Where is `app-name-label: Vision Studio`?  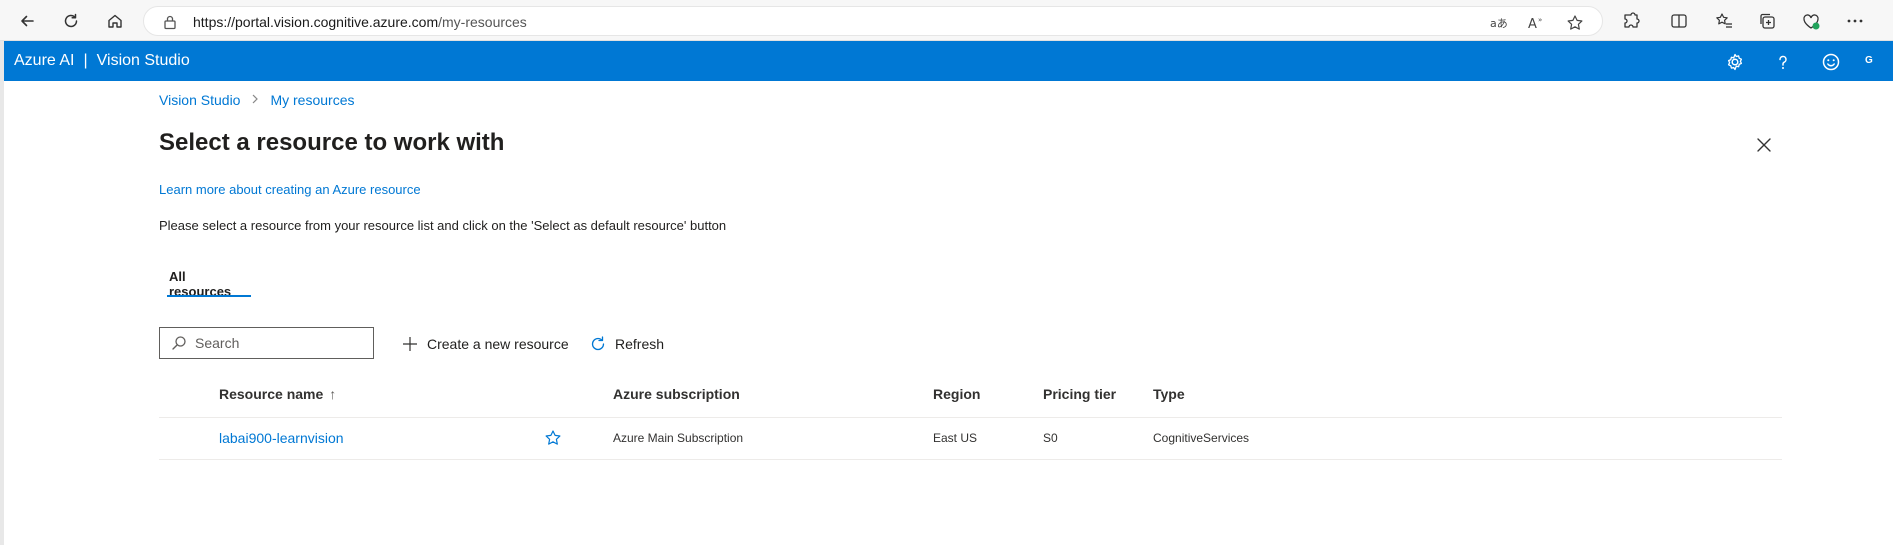
app-name-label: Vision Studio is located at coordinates (143, 60).